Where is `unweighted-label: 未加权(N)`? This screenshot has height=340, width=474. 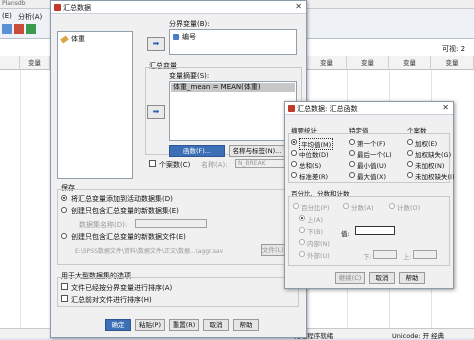 unweighted-label: 未加权(N) is located at coordinates (430, 166).